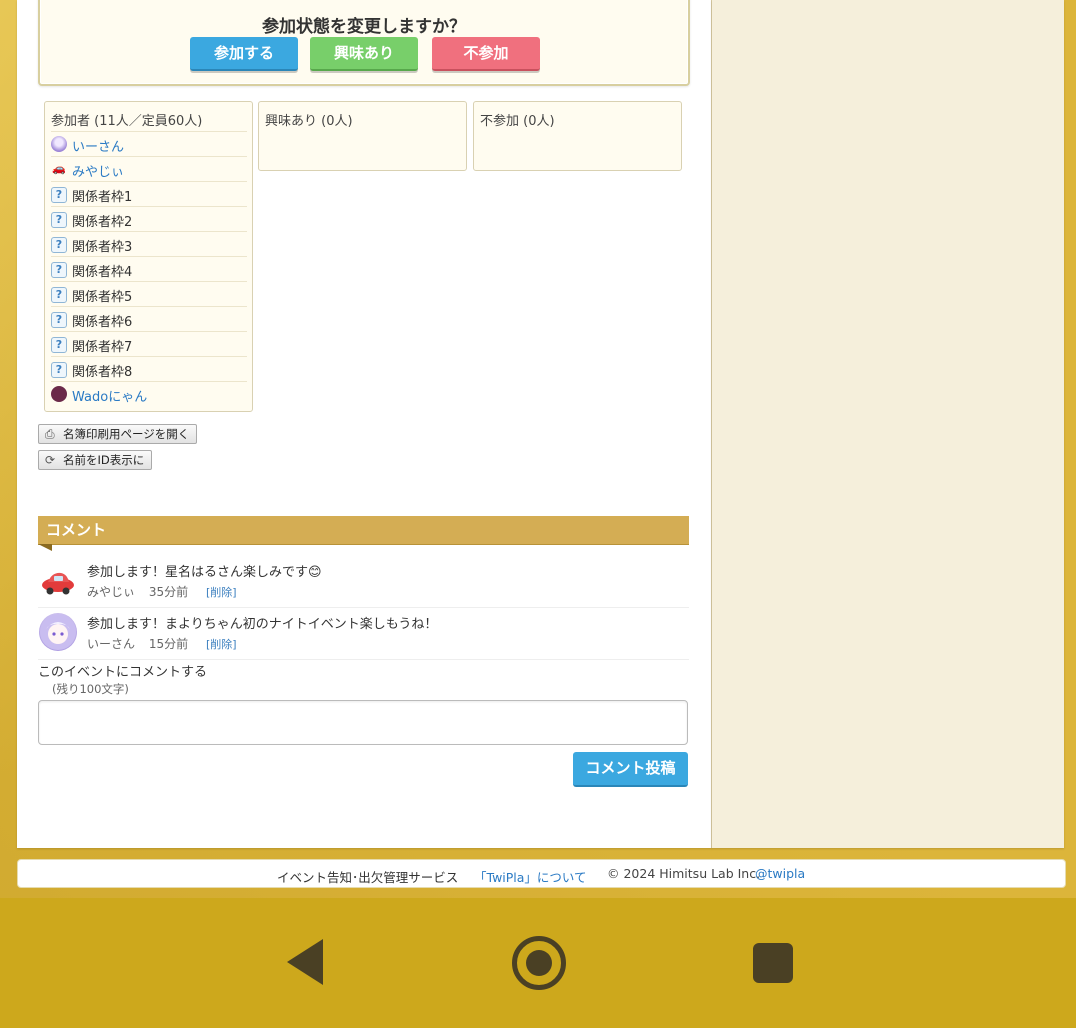 The image size is (1076, 1028). I want to click on twitter-link: @twipla, so click(780, 873).